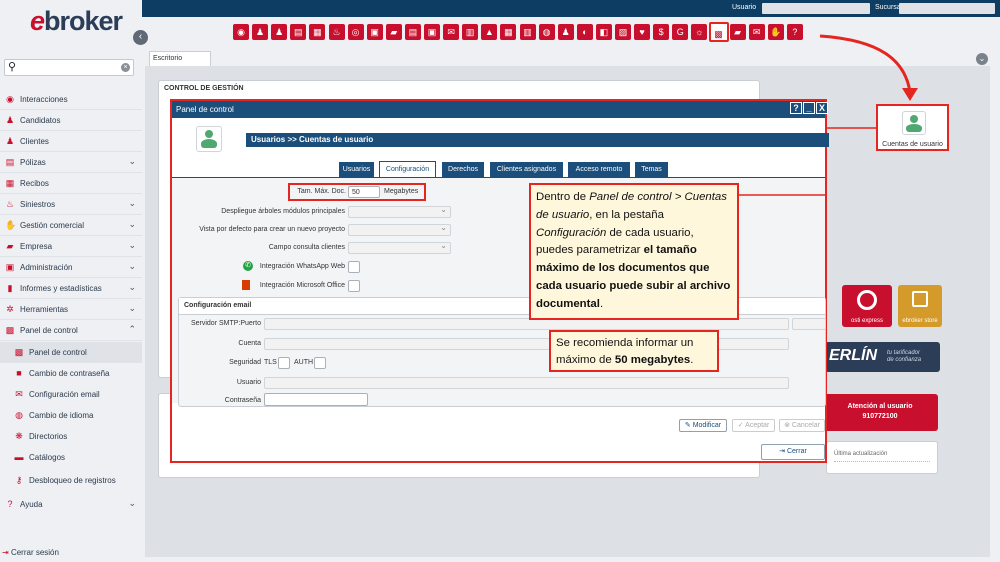 This screenshot has width=1000, height=562. What do you see at coordinates (865, 63) in the screenshot?
I see `arrow-line` at bounding box center [865, 63].